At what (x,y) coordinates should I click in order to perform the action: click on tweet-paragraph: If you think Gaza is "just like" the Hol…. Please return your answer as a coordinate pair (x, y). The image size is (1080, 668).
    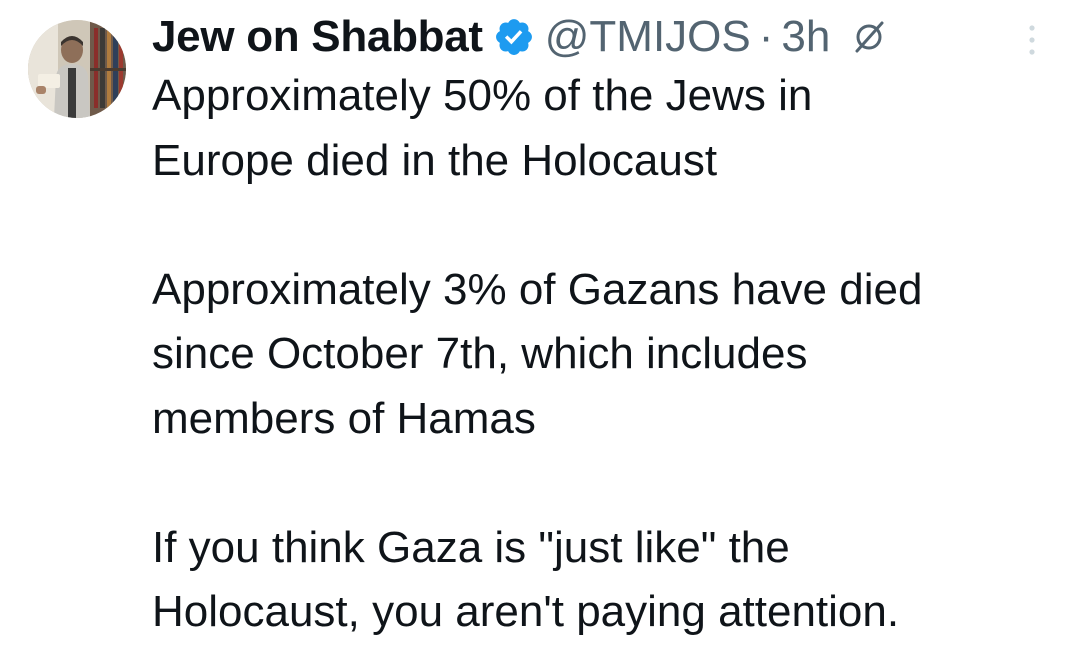
    Looking at the image, I should click on (526, 579).